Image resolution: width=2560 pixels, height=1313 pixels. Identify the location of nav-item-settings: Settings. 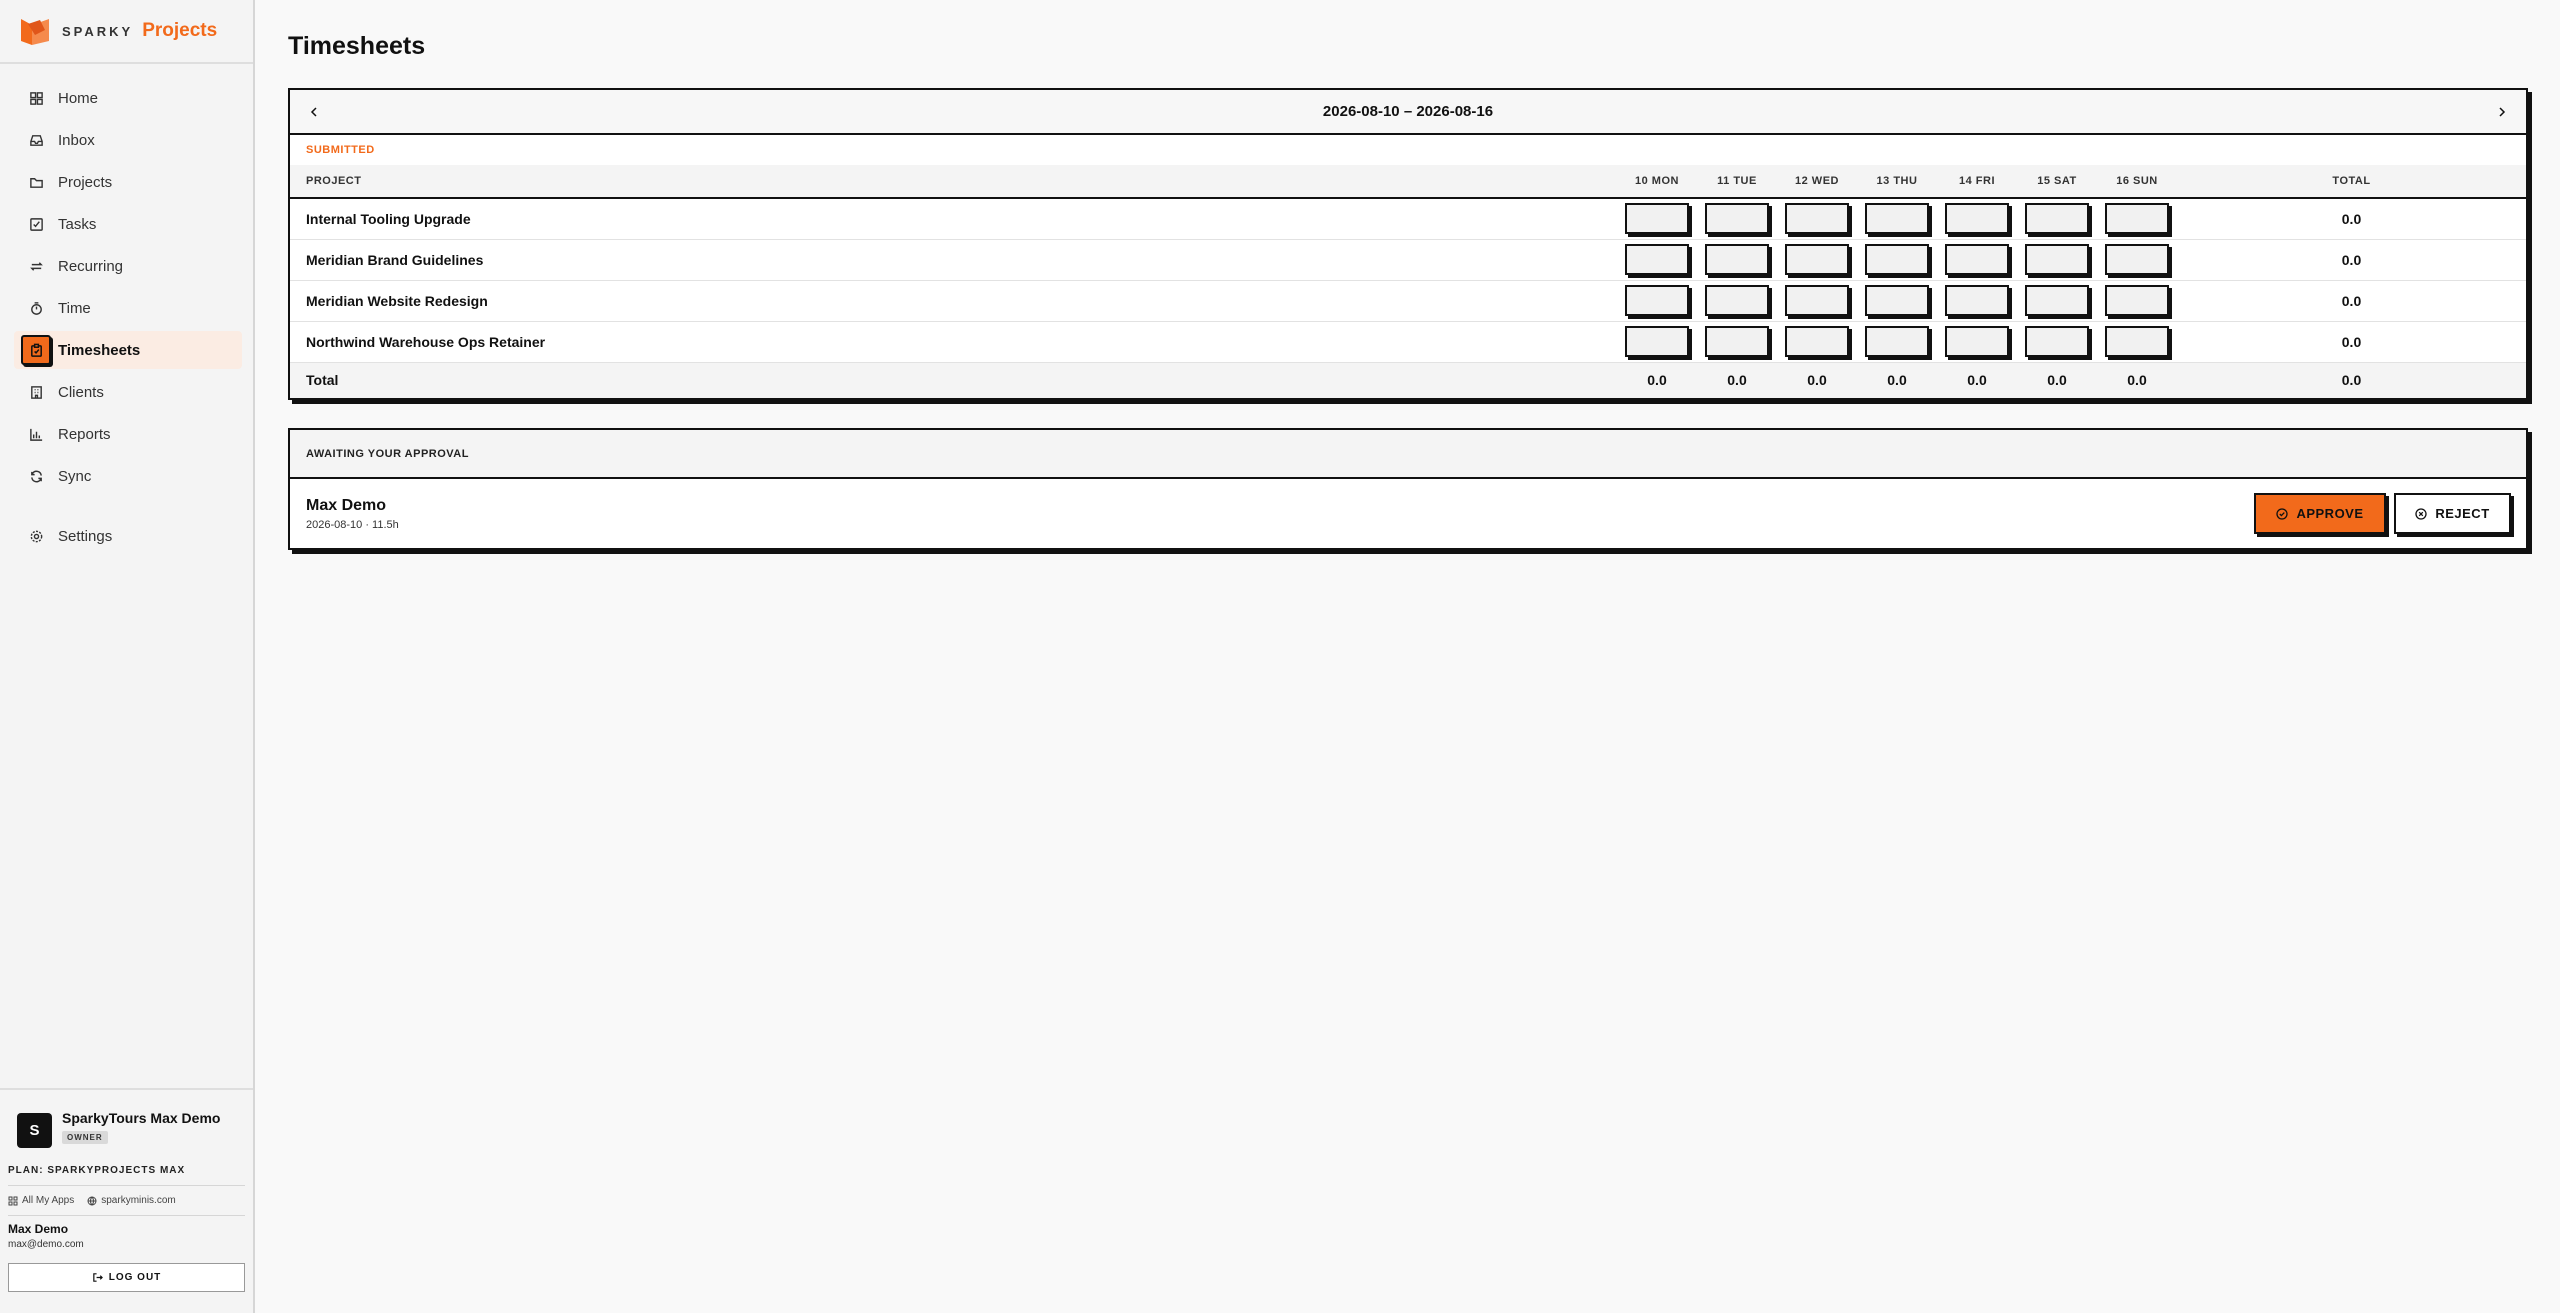
(128, 536).